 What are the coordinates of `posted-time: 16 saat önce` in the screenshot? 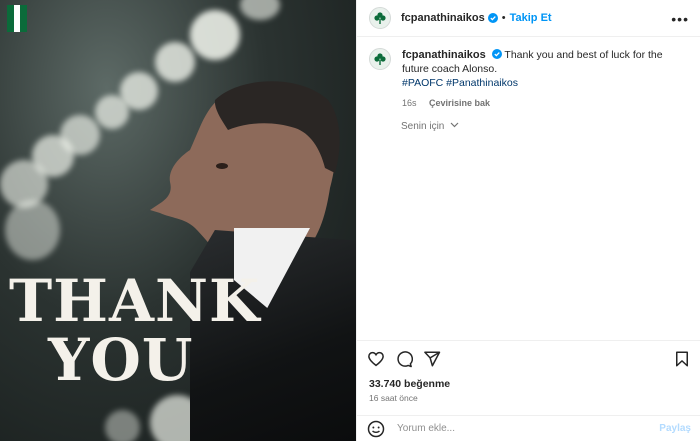 It's located at (393, 398).